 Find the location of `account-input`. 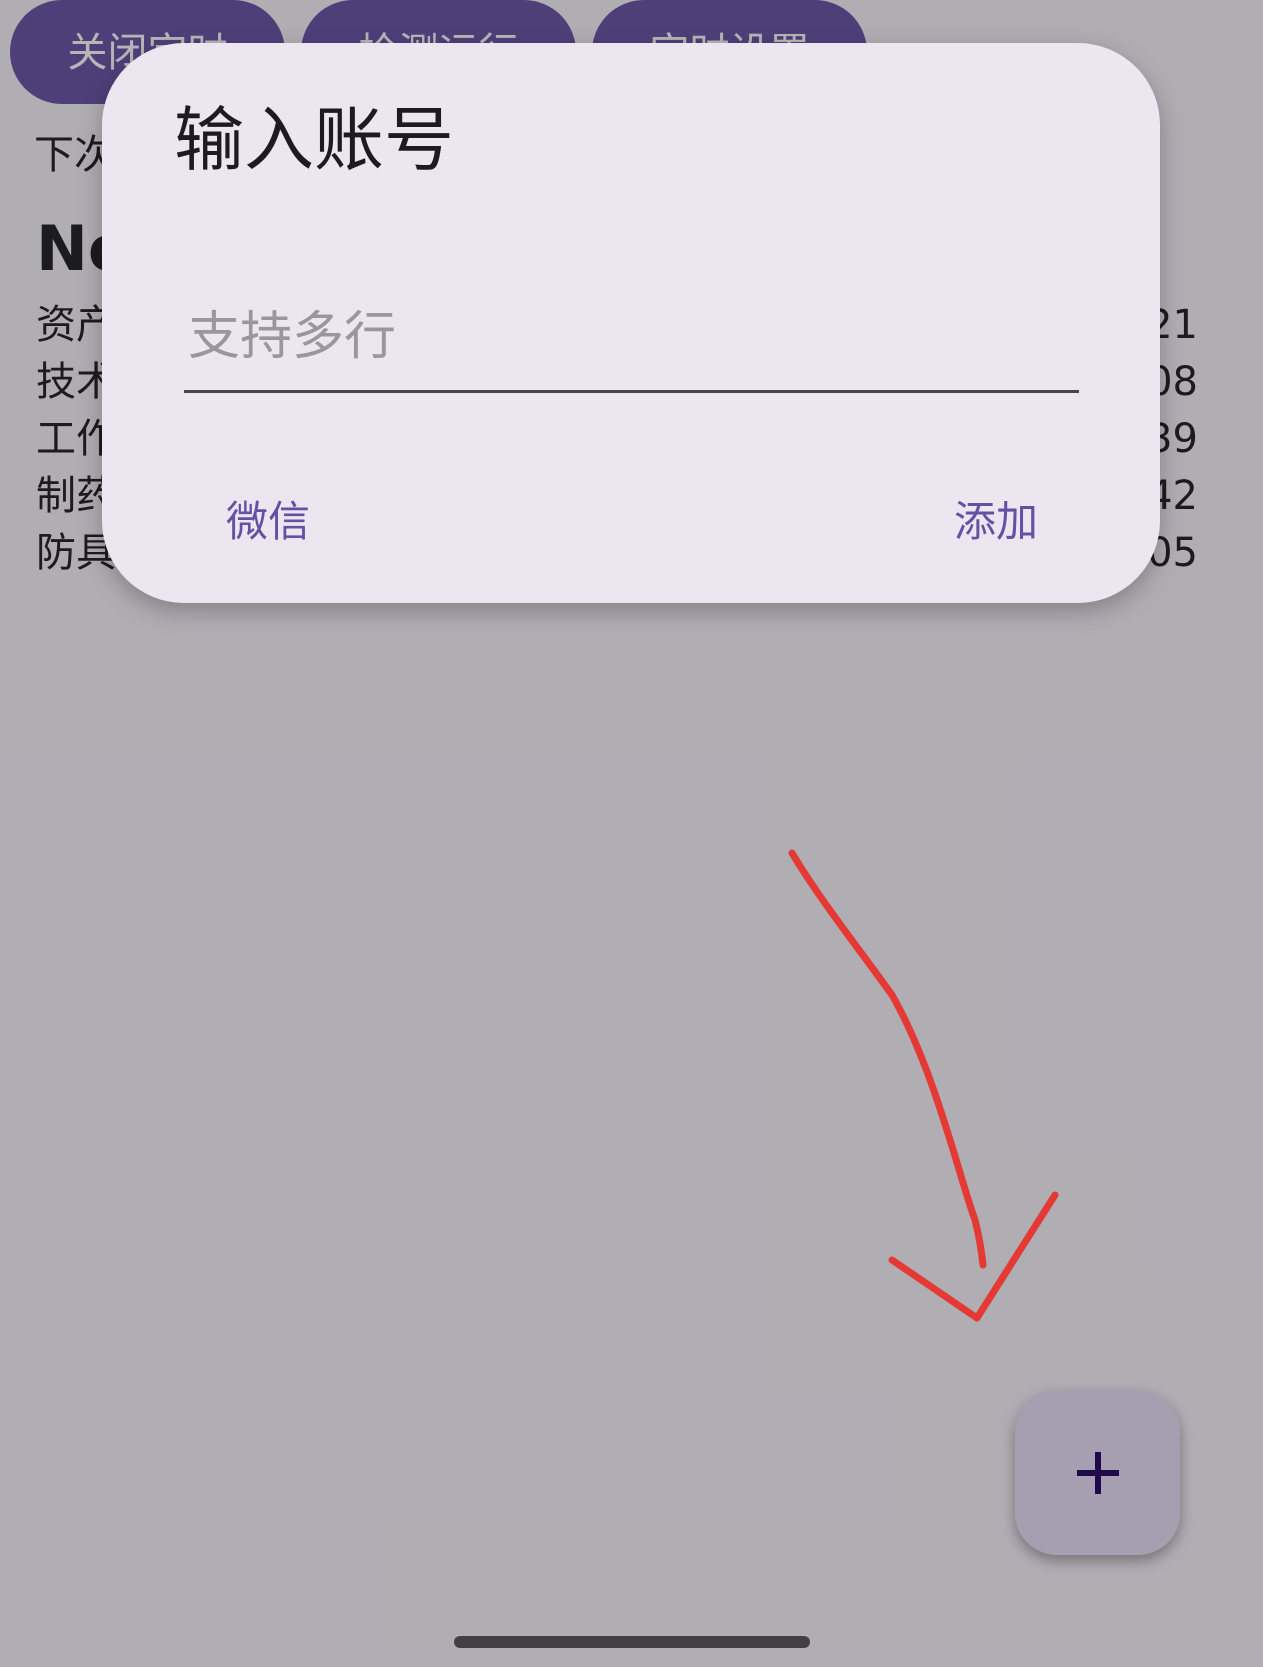

account-input is located at coordinates (631, 347).